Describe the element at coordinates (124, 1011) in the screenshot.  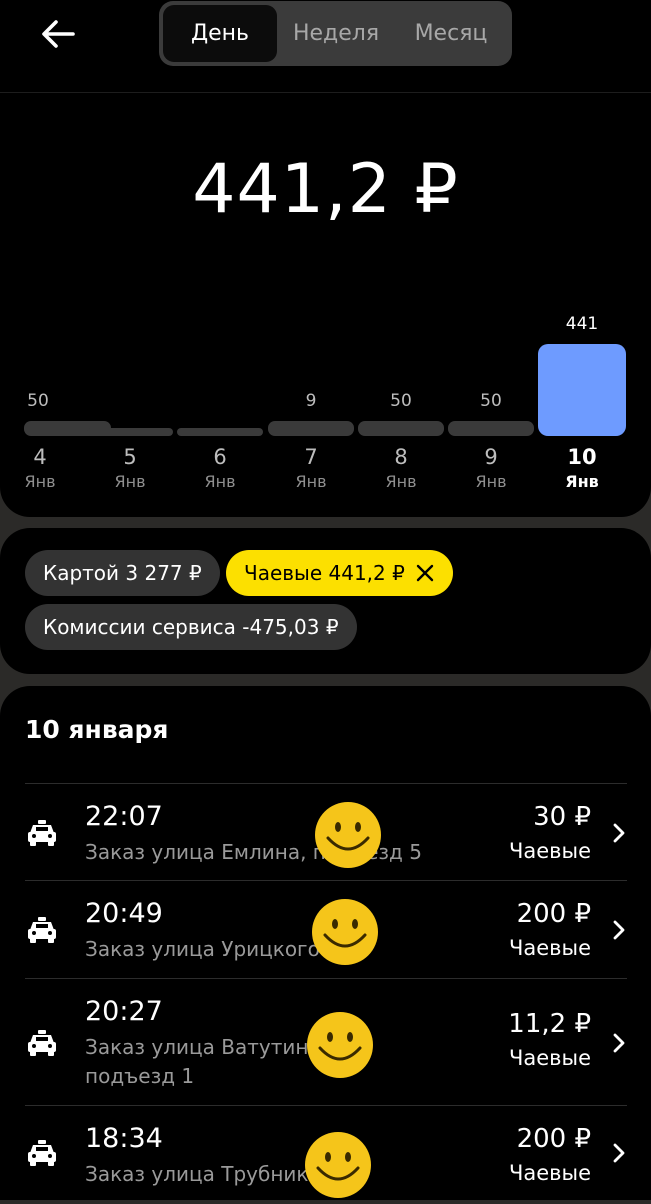
I see `order-time: 20:27` at that location.